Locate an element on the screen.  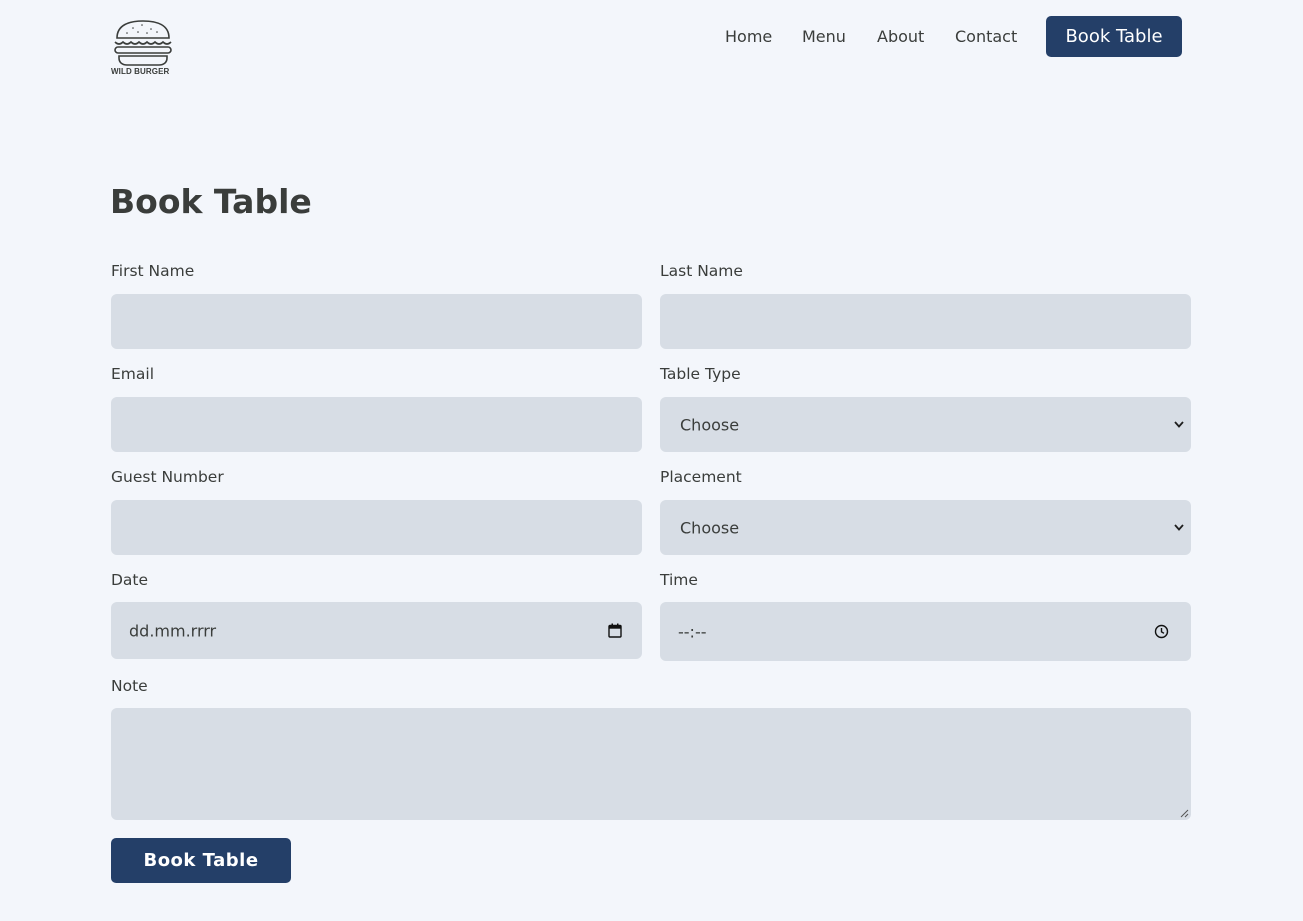
date-label: Date is located at coordinates (130, 580).